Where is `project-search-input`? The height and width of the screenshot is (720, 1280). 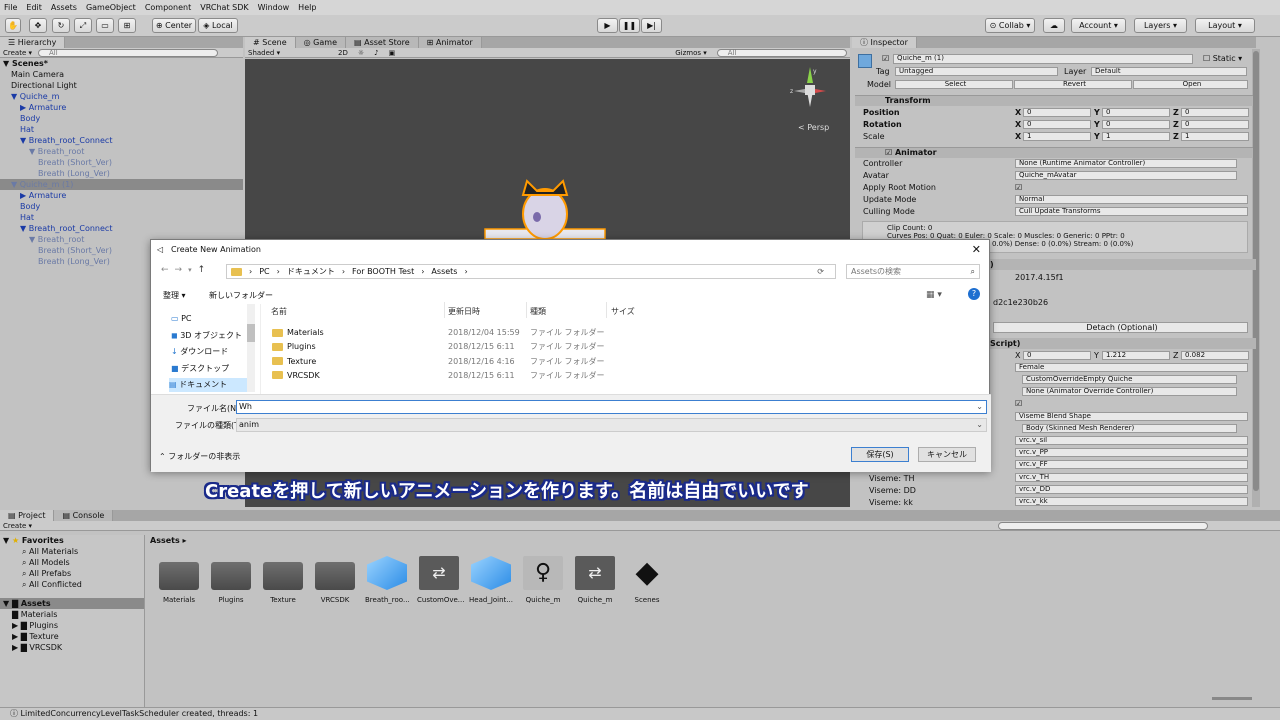
project-search-input is located at coordinates (1103, 525).